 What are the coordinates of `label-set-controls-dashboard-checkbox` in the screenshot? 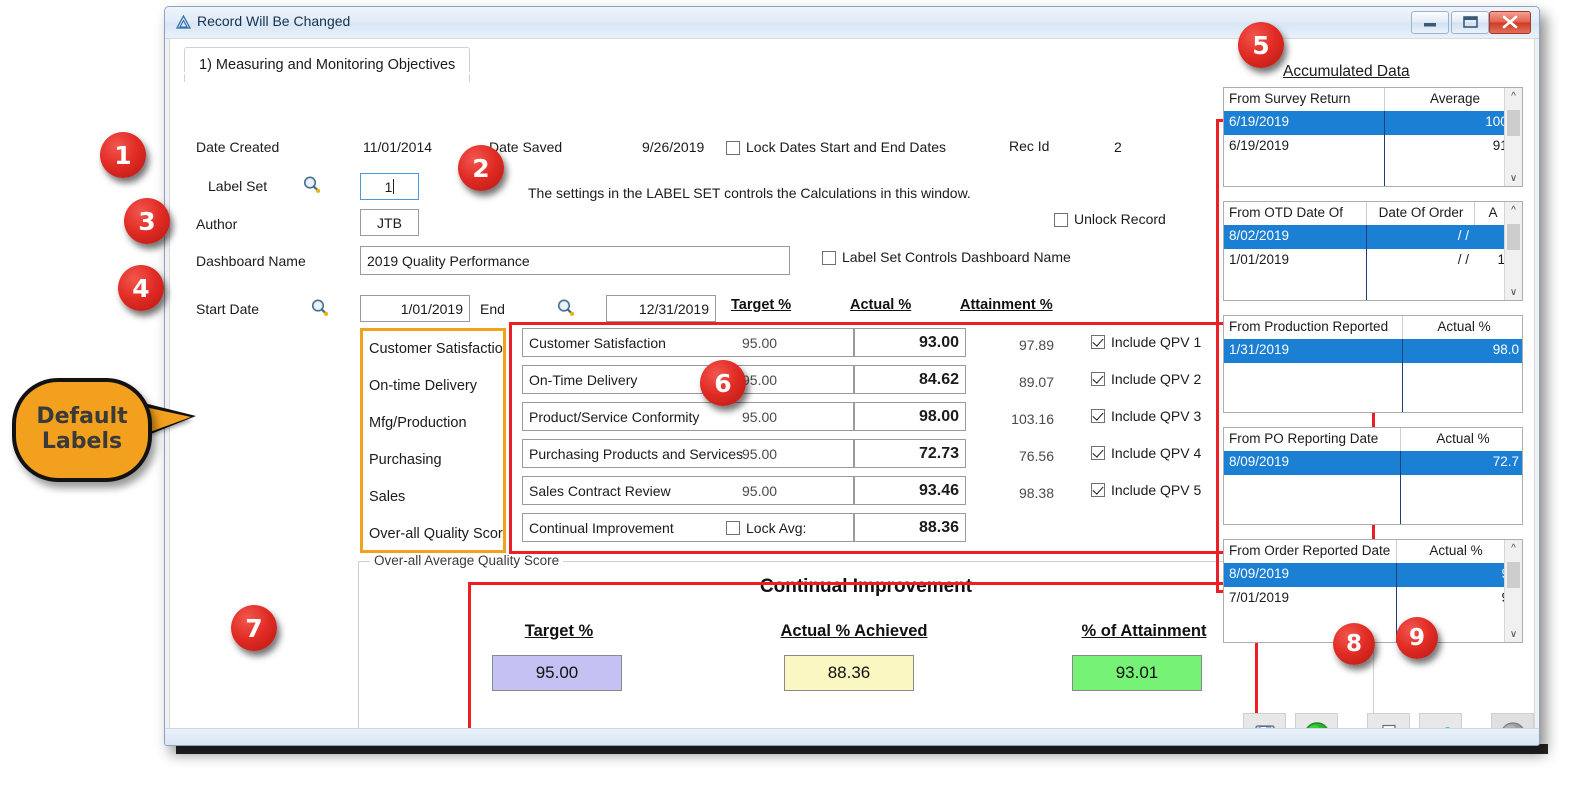 It's located at (829, 258).